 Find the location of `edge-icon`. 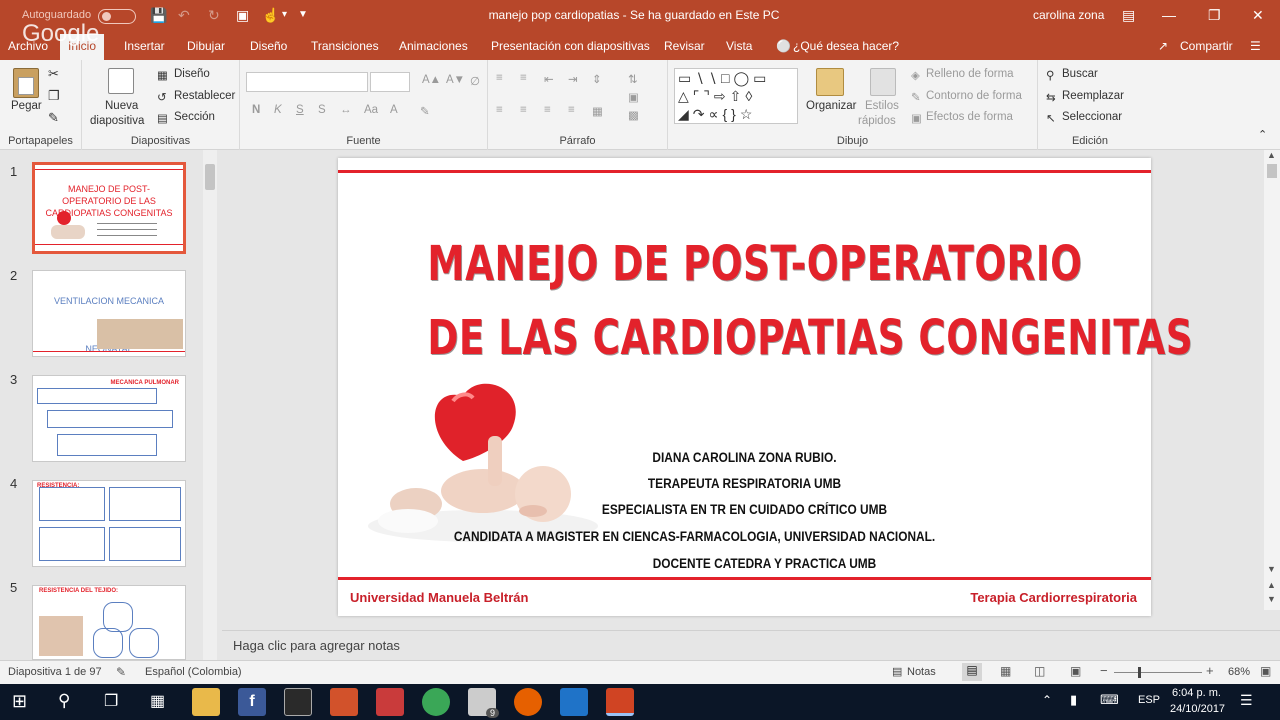

edge-icon is located at coordinates (574, 702).